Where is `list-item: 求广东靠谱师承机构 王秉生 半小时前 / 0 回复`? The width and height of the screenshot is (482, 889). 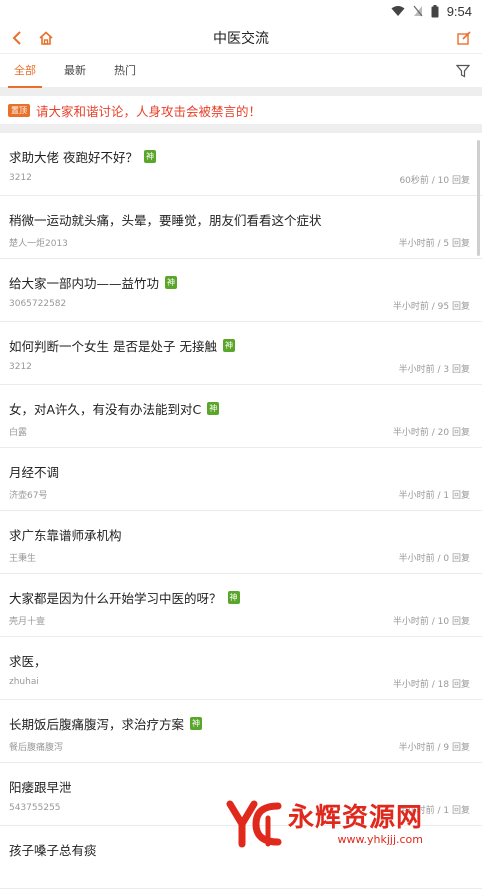 list-item: 求广东靠谱师承机构 王秉生 半小时前 / 0 回复 is located at coordinates (241, 542).